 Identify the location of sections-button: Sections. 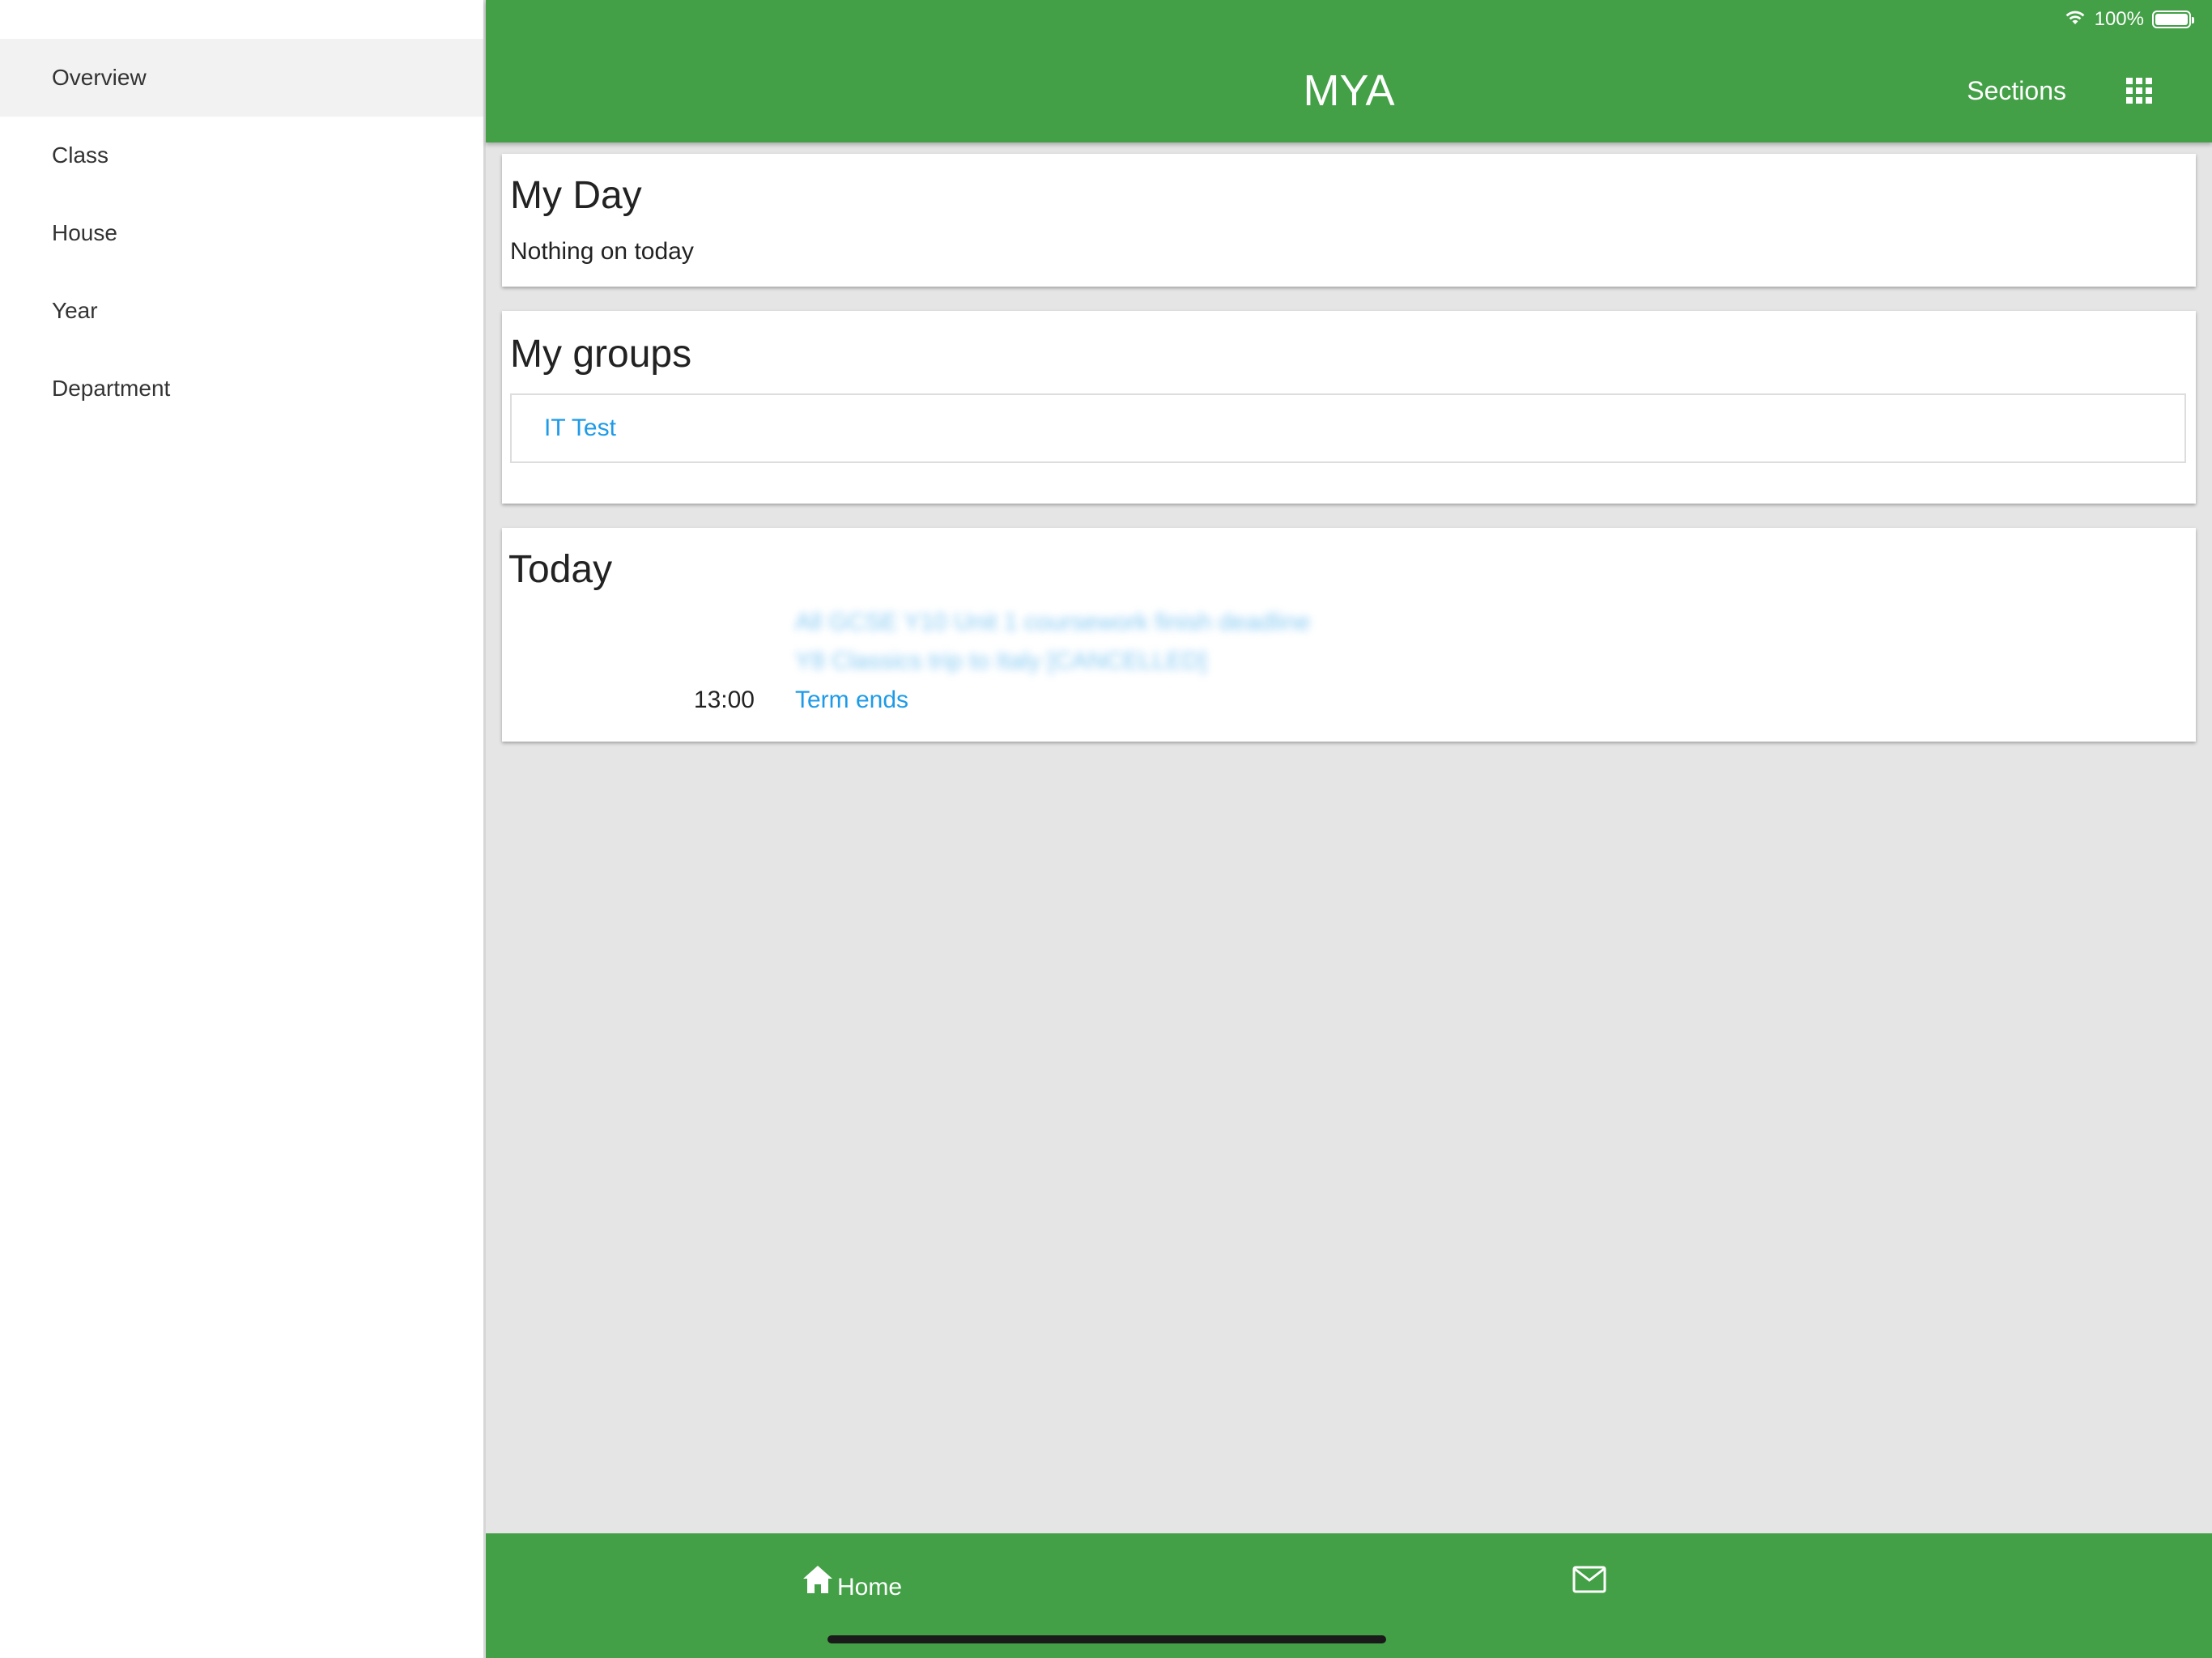
(2016, 90).